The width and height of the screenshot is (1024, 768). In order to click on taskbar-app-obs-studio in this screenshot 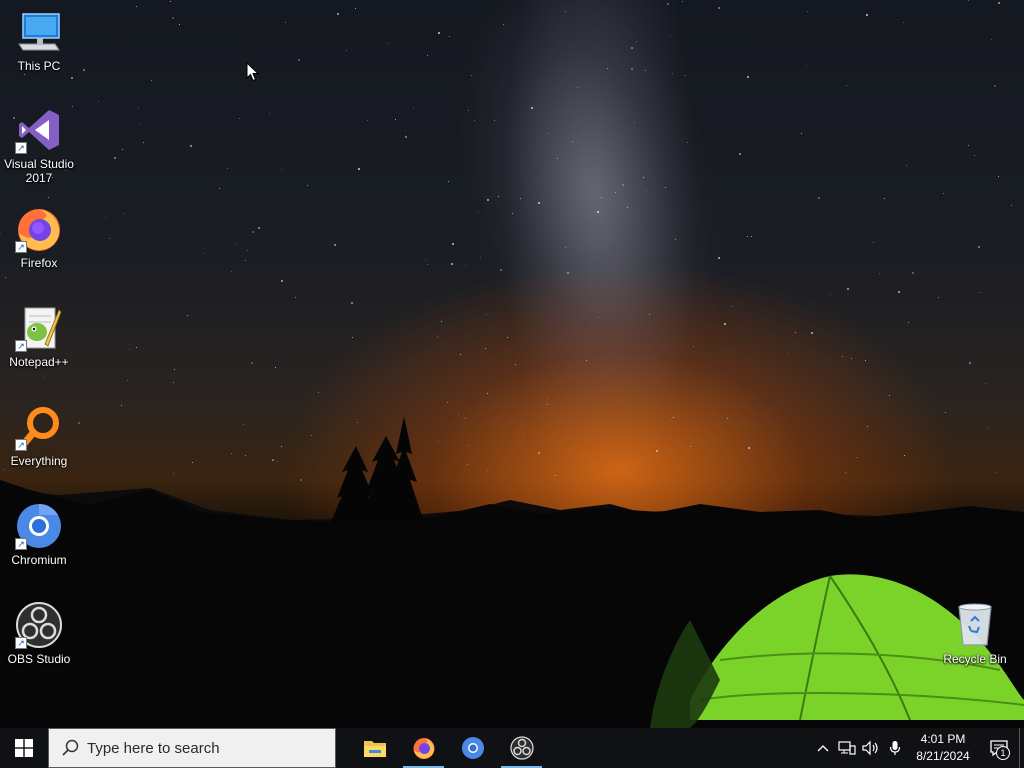, I will do `click(521, 748)`.